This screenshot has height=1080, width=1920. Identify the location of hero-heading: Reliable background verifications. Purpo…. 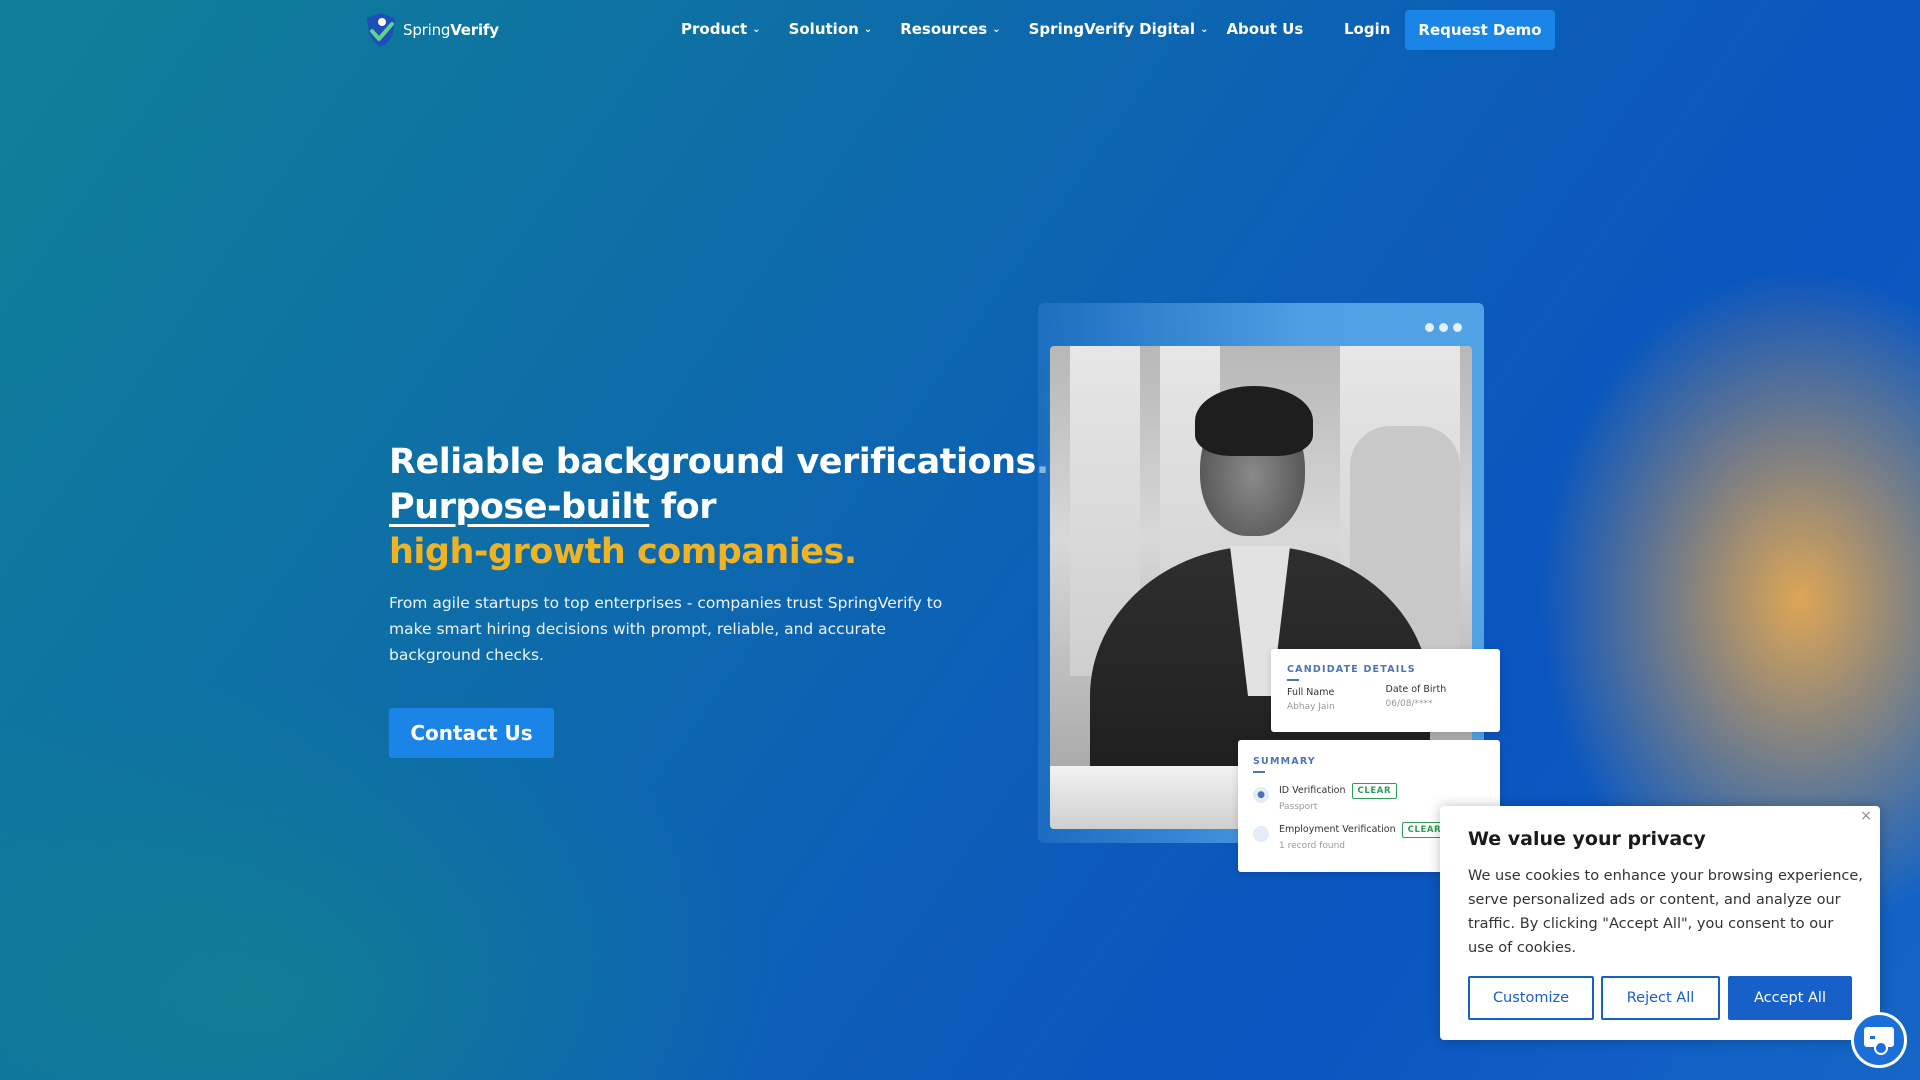
(719, 507).